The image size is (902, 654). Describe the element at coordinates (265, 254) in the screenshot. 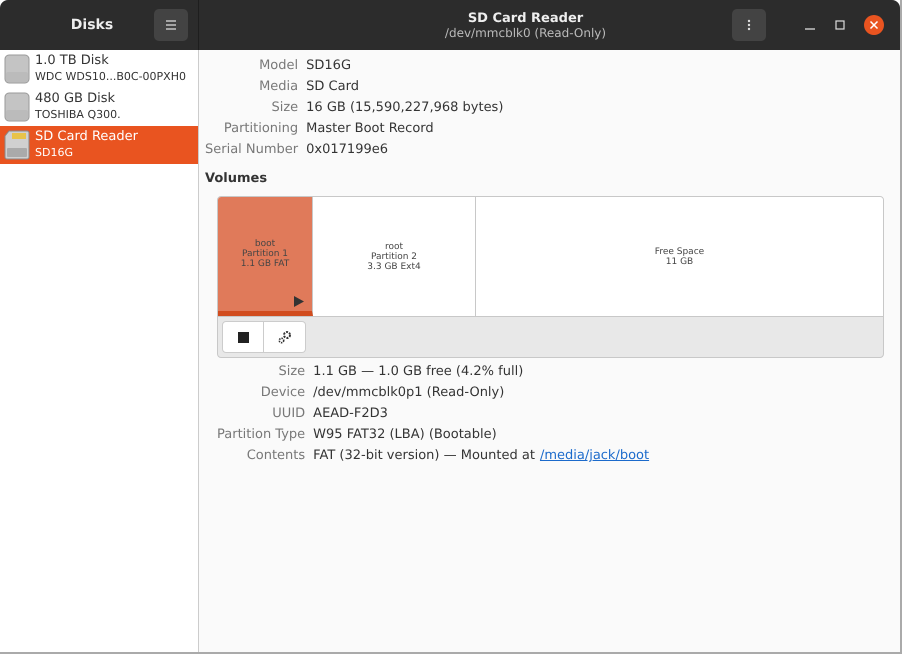

I see `partition-label: boot Partition 1 1.1 GB FAT` at that location.